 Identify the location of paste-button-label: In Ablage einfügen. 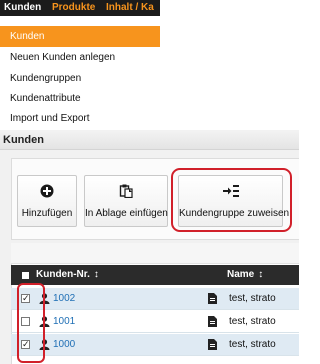
(126, 213).